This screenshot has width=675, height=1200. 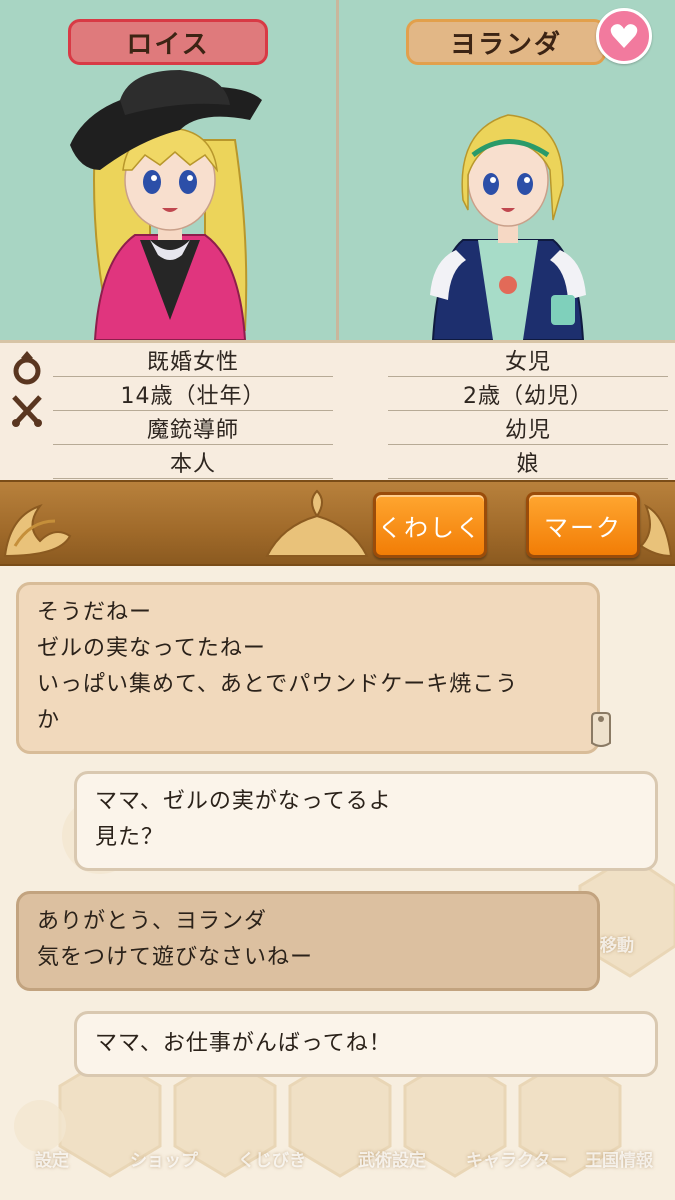 I want to click on pin-icon, so click(x=601, y=730).